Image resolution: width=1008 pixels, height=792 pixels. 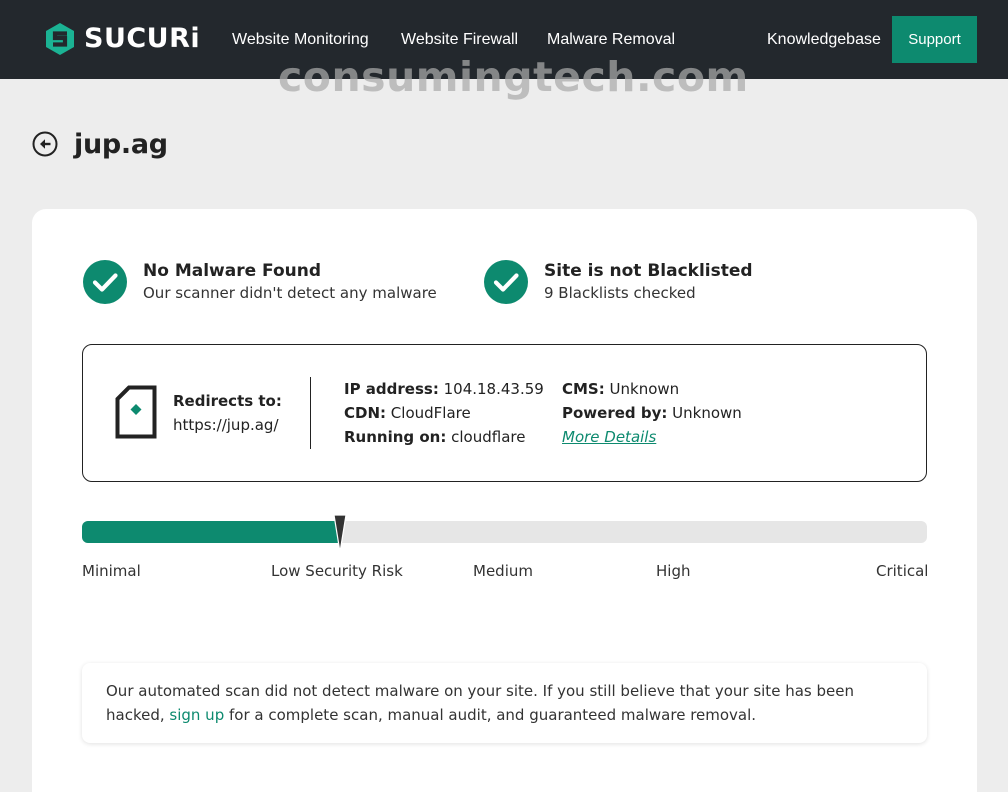 What do you see at coordinates (430, 413) in the screenshot?
I see `cdn-value: CloudFlare` at bounding box center [430, 413].